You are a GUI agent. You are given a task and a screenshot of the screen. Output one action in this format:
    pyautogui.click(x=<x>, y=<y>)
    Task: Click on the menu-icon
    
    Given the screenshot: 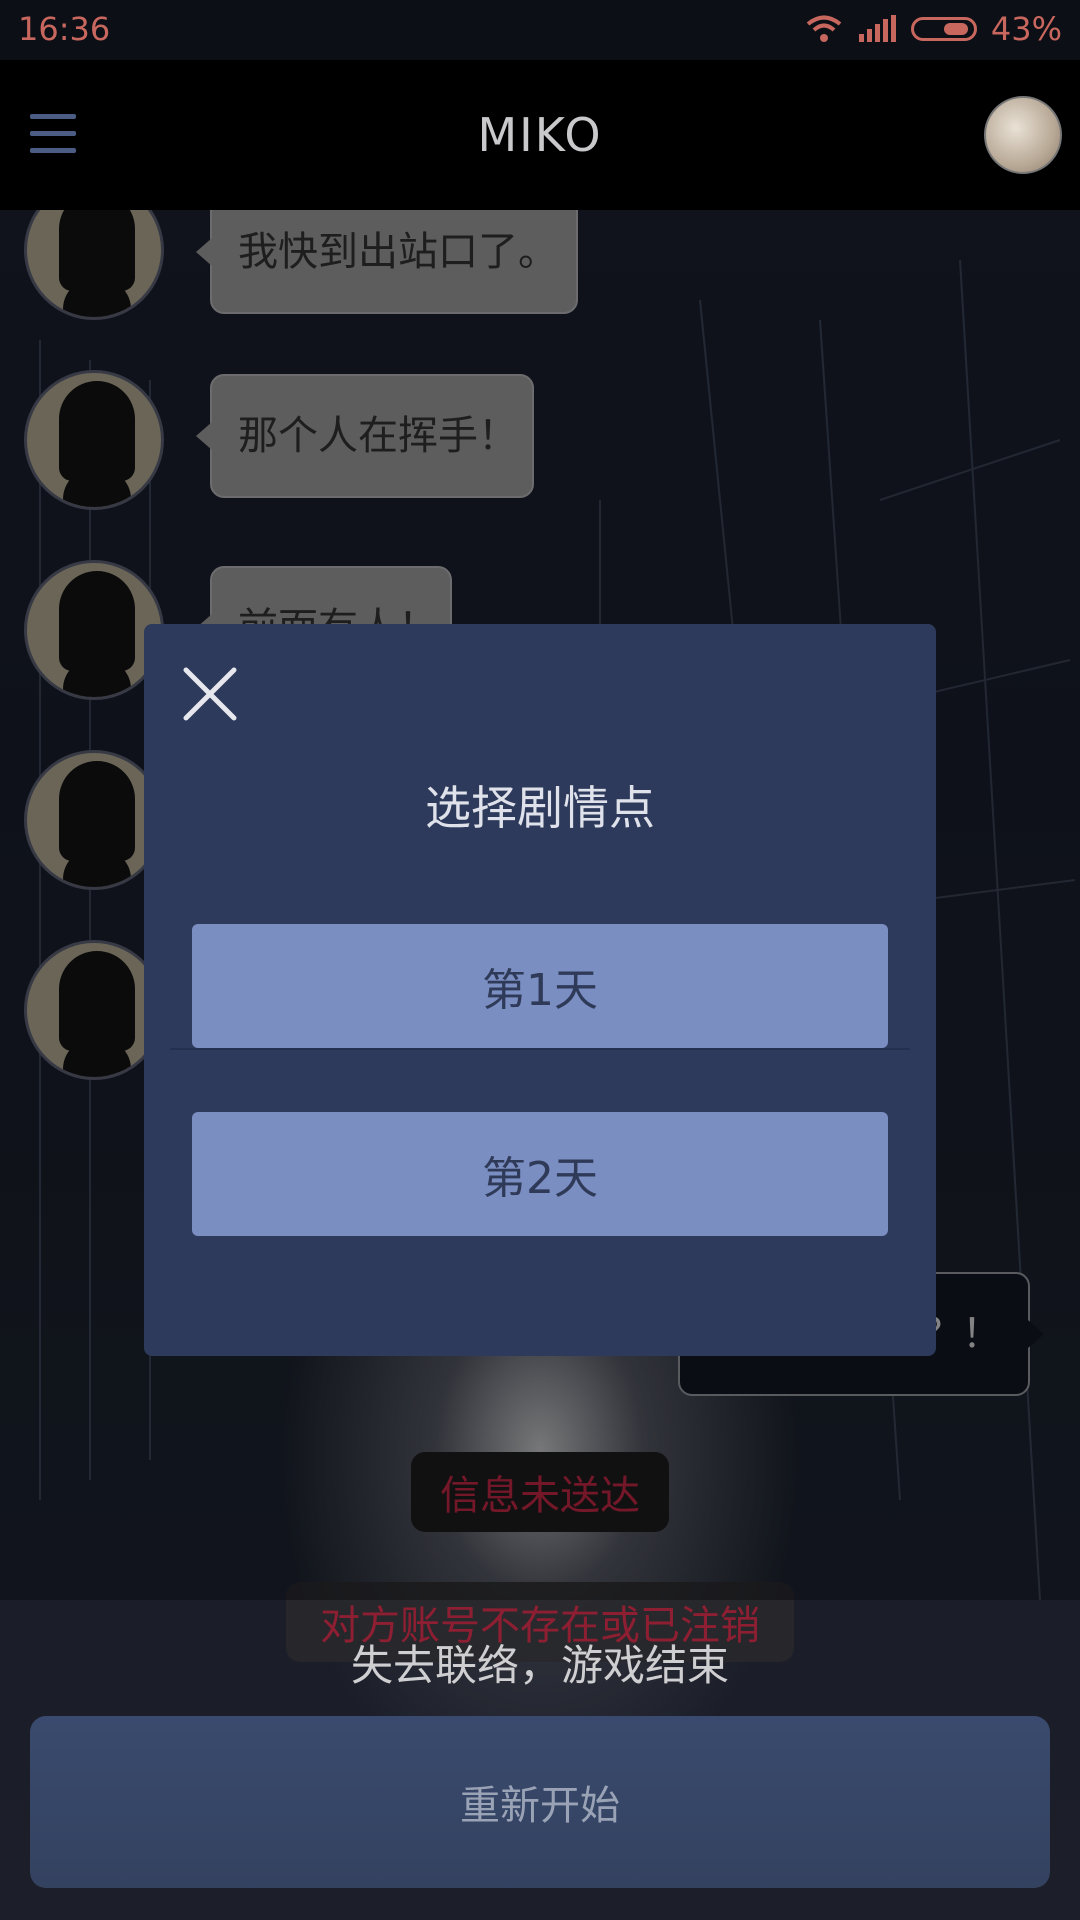 What is the action you would take?
    pyautogui.click(x=53, y=134)
    